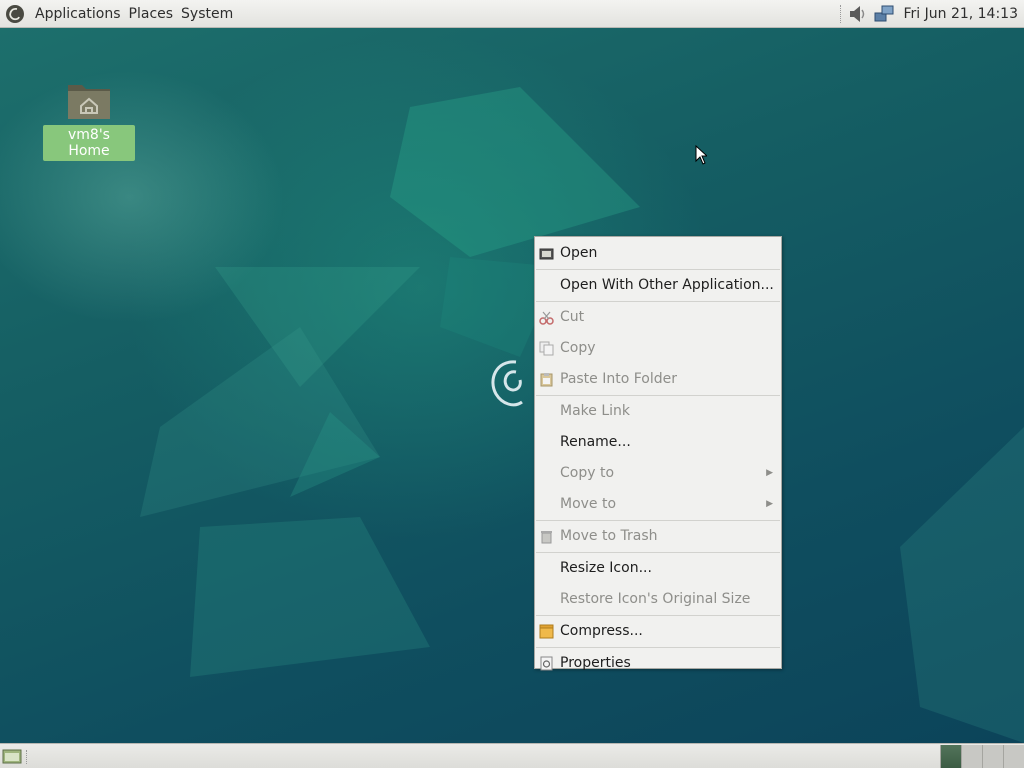  I want to click on network-icon, so click(884, 14).